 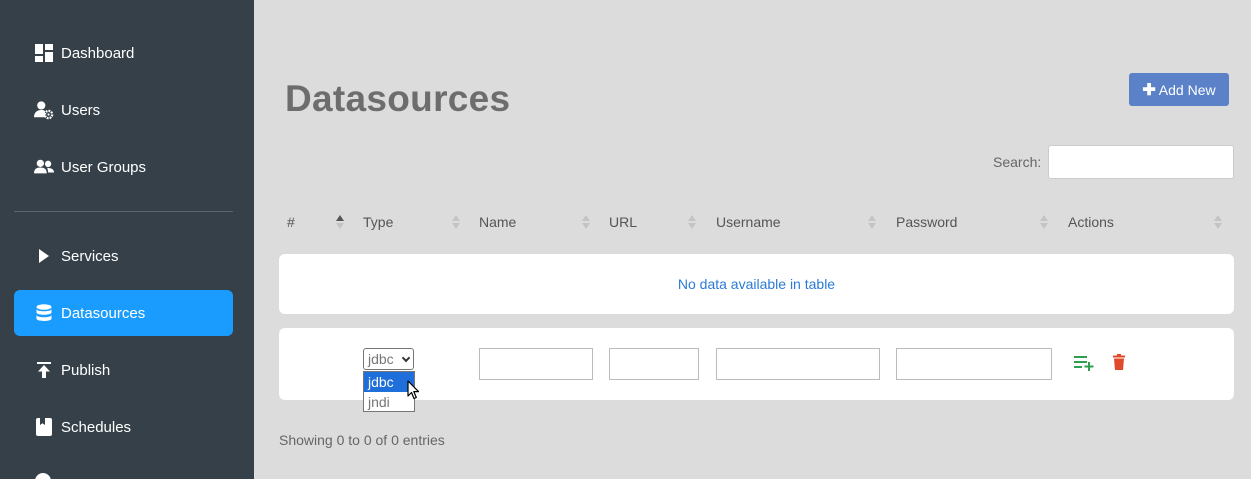 What do you see at coordinates (1085, 365) in the screenshot?
I see `add-row-icon` at bounding box center [1085, 365].